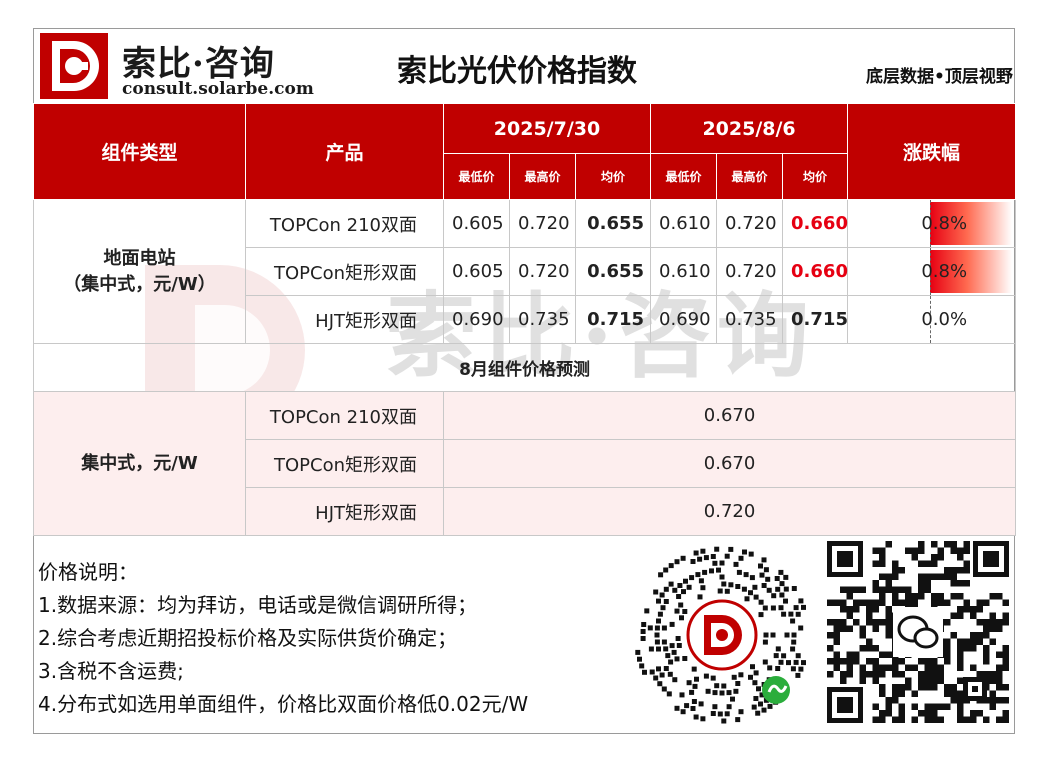 The width and height of the screenshot is (1047, 763). I want to click on forecast-value: 0.670, so click(729, 415).